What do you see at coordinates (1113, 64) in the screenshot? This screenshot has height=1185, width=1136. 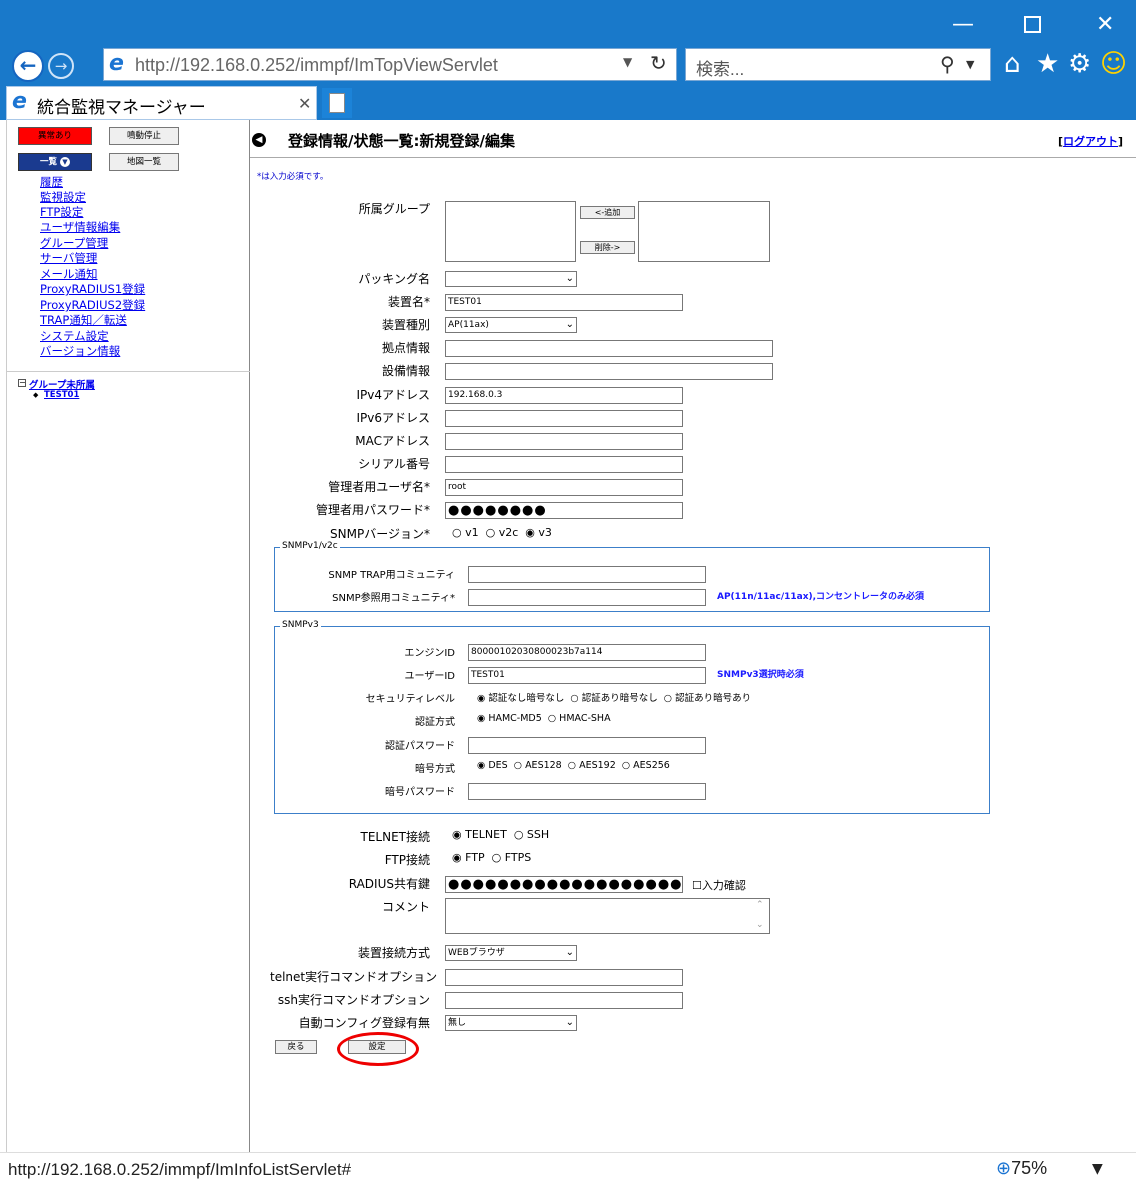 I see `smiley-icon: ☺` at bounding box center [1113, 64].